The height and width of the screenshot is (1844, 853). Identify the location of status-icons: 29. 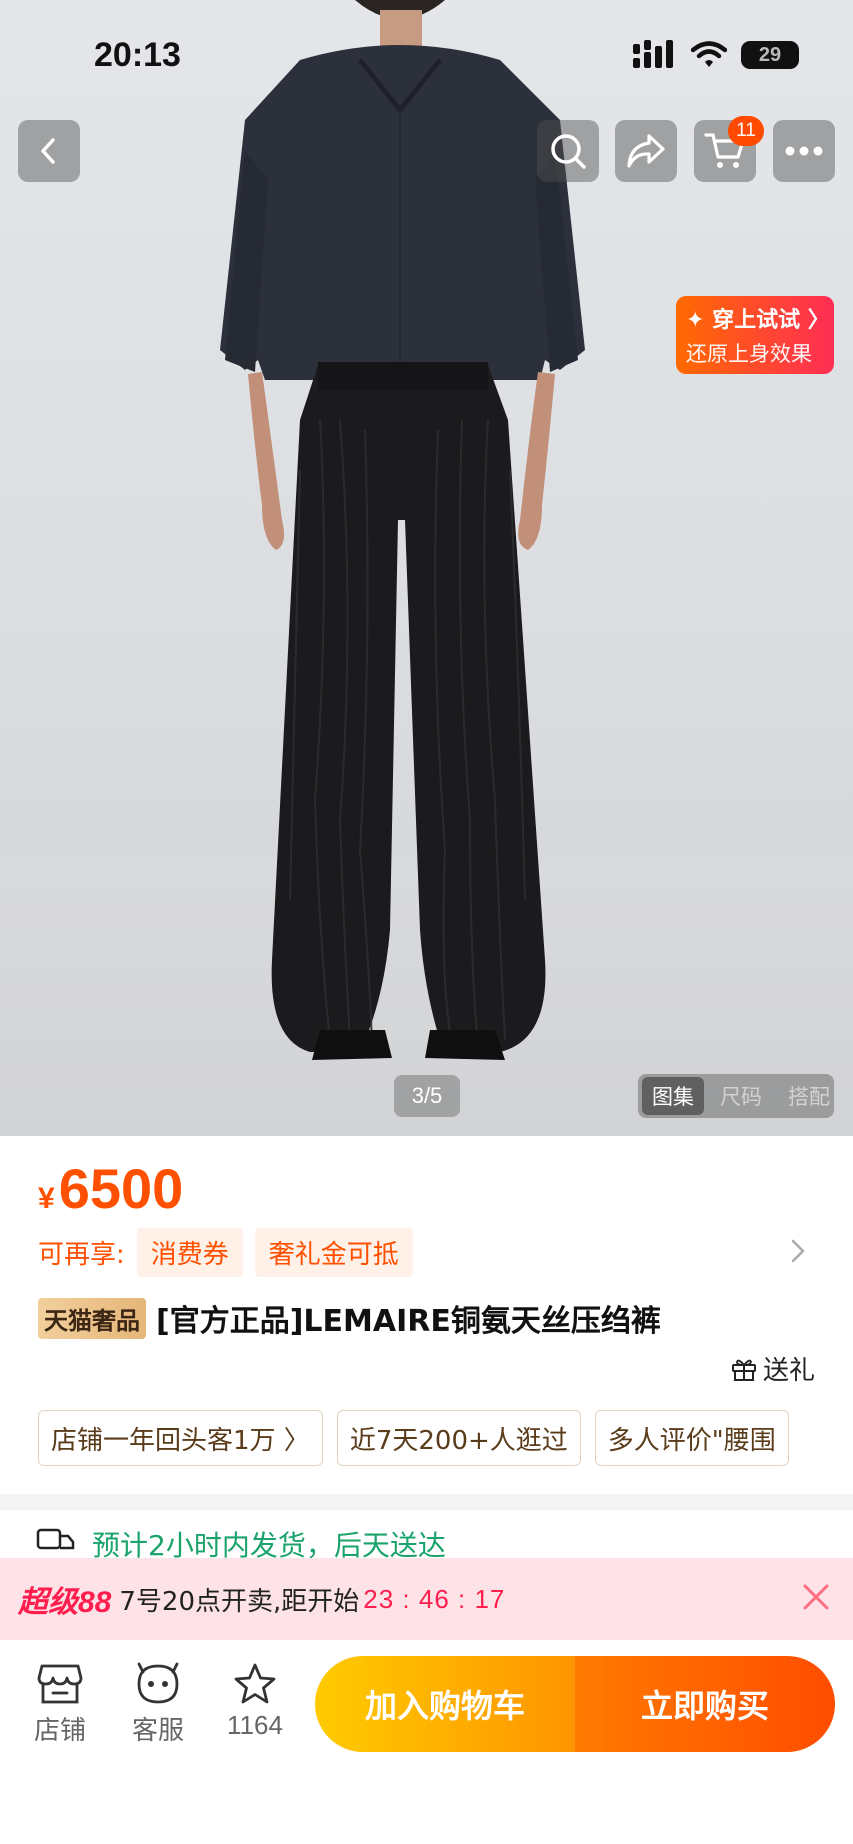
(716, 55).